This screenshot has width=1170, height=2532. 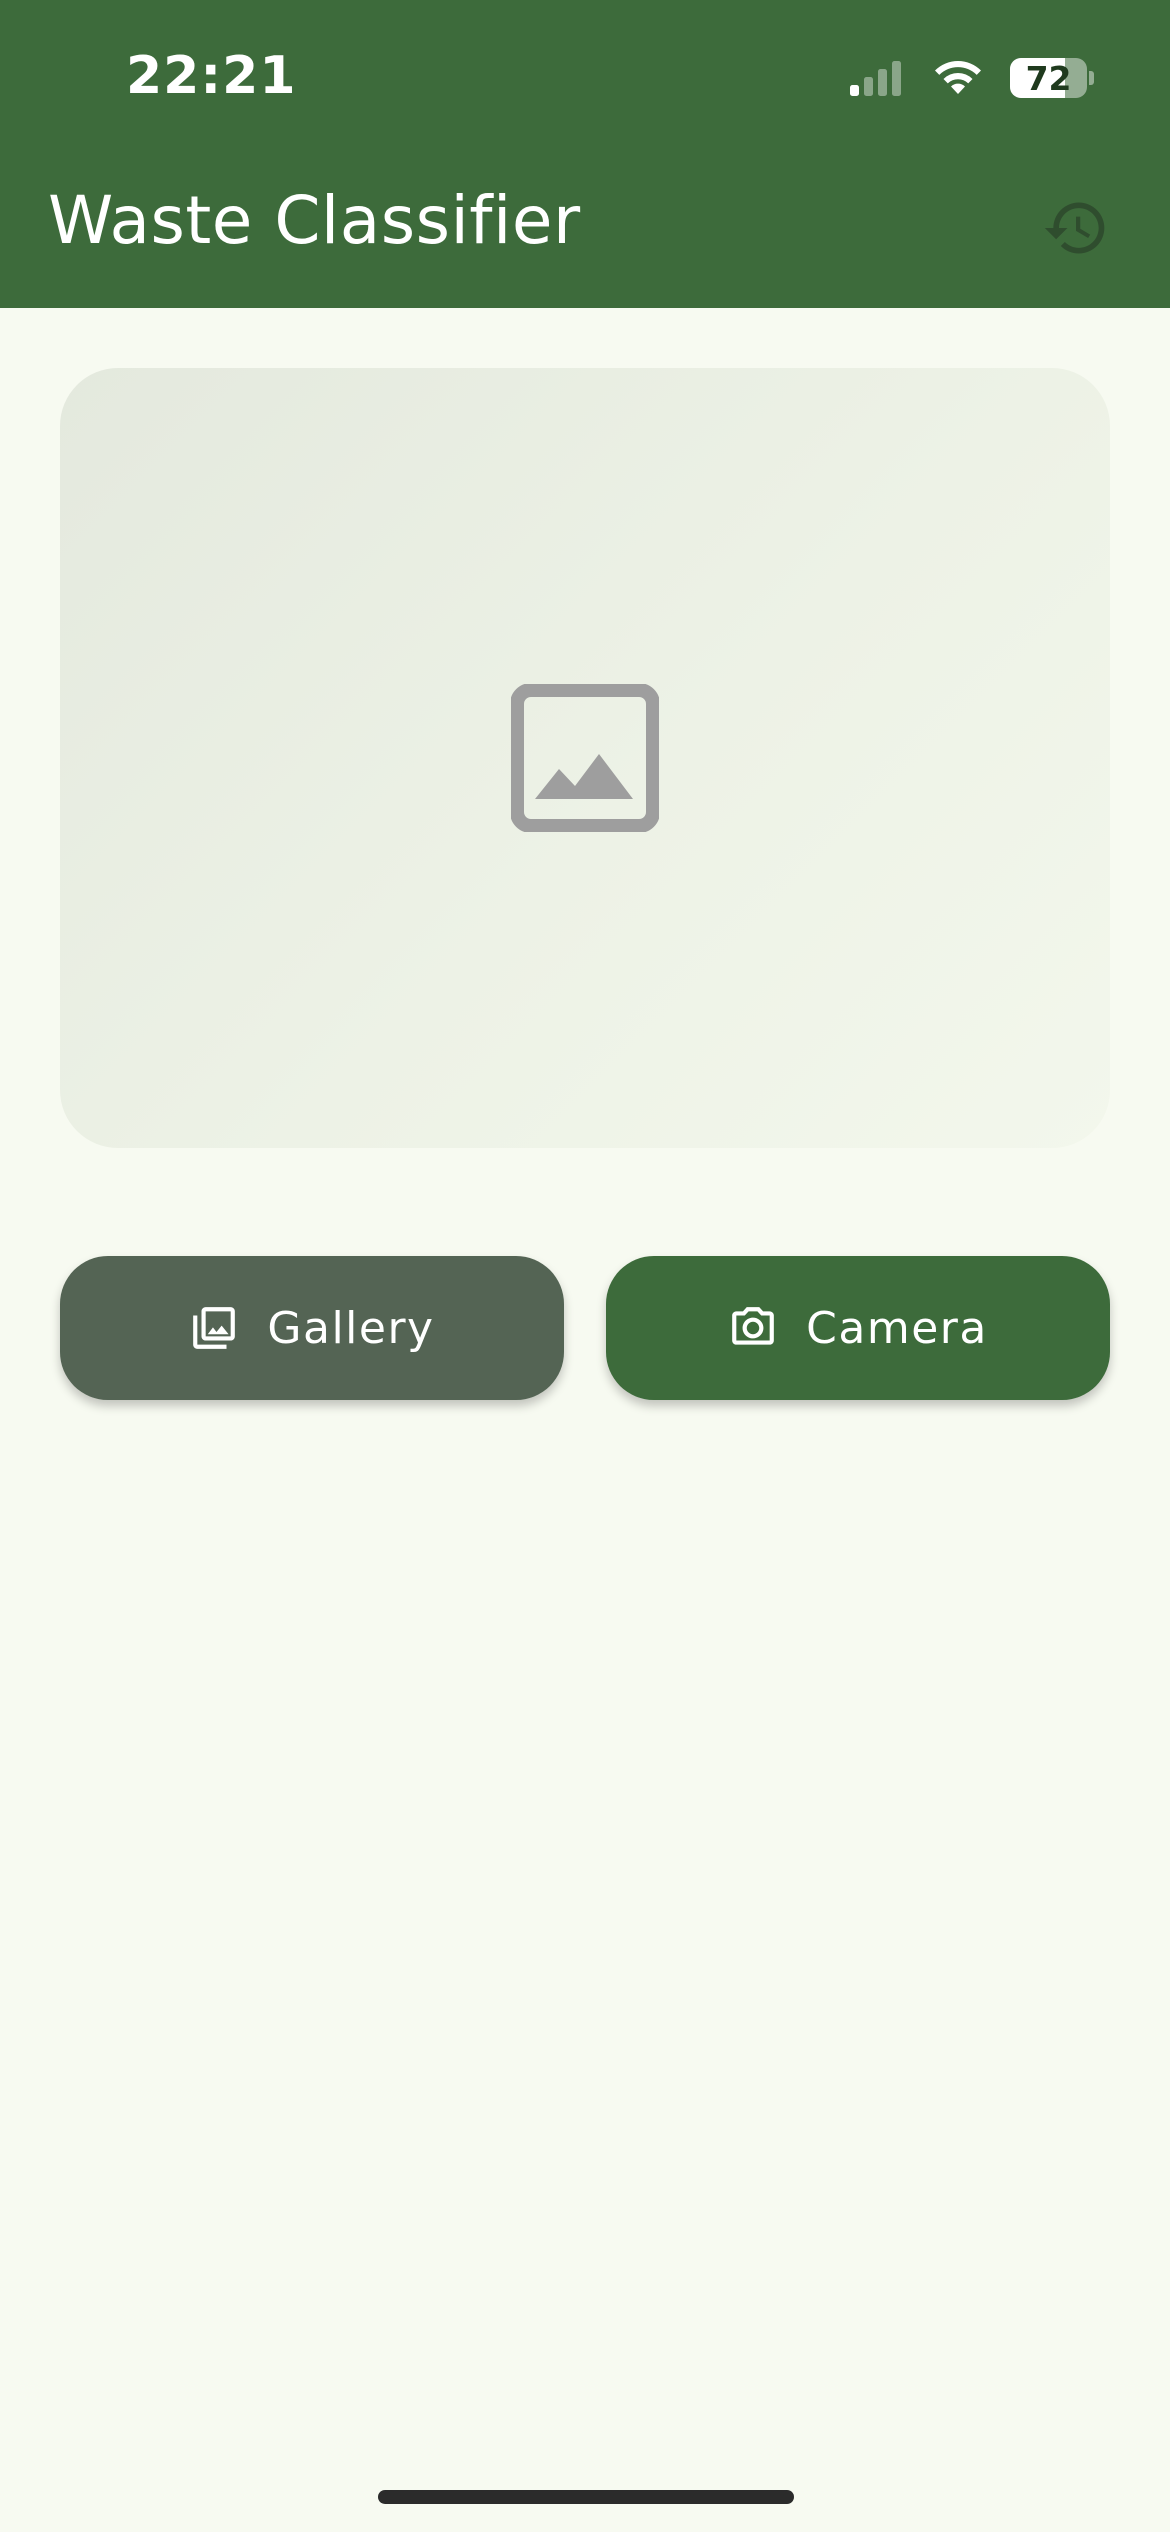 What do you see at coordinates (214, 1328) in the screenshot?
I see `photo-library-icon` at bounding box center [214, 1328].